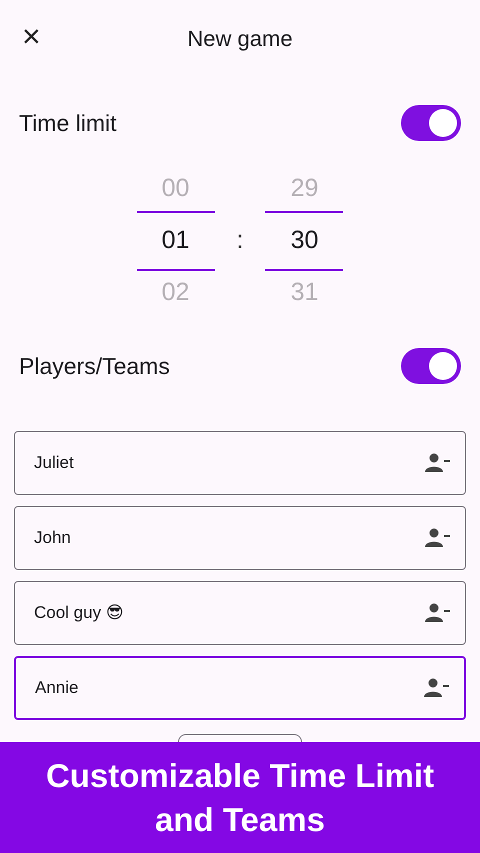 The height and width of the screenshot is (853, 480). Describe the element at coordinates (31, 36) in the screenshot. I see `close-button: ×` at that location.